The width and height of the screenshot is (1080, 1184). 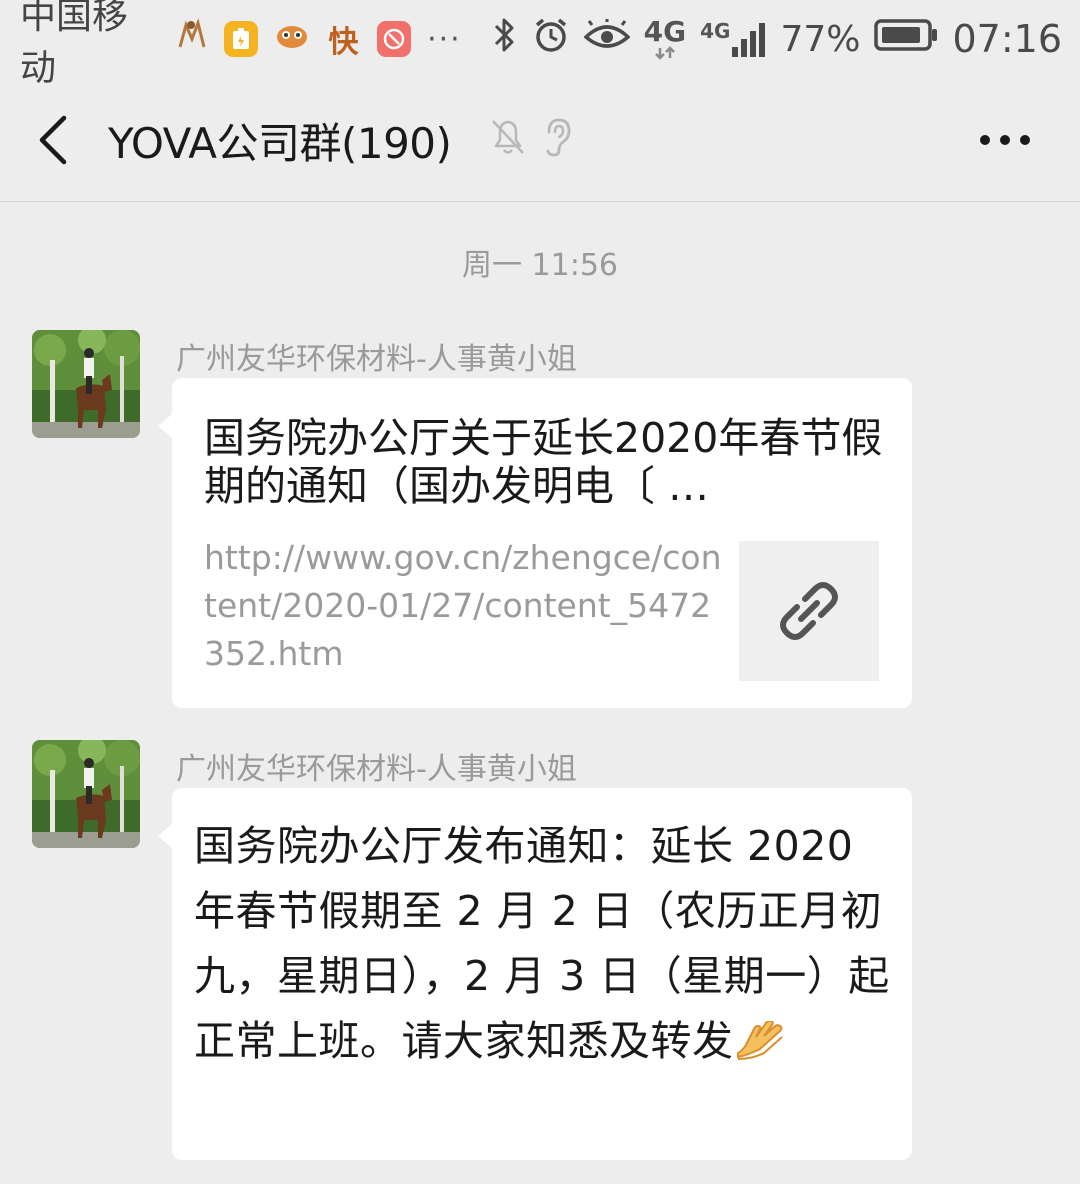 What do you see at coordinates (760, 1041) in the screenshot?
I see `clap-emoji-icon` at bounding box center [760, 1041].